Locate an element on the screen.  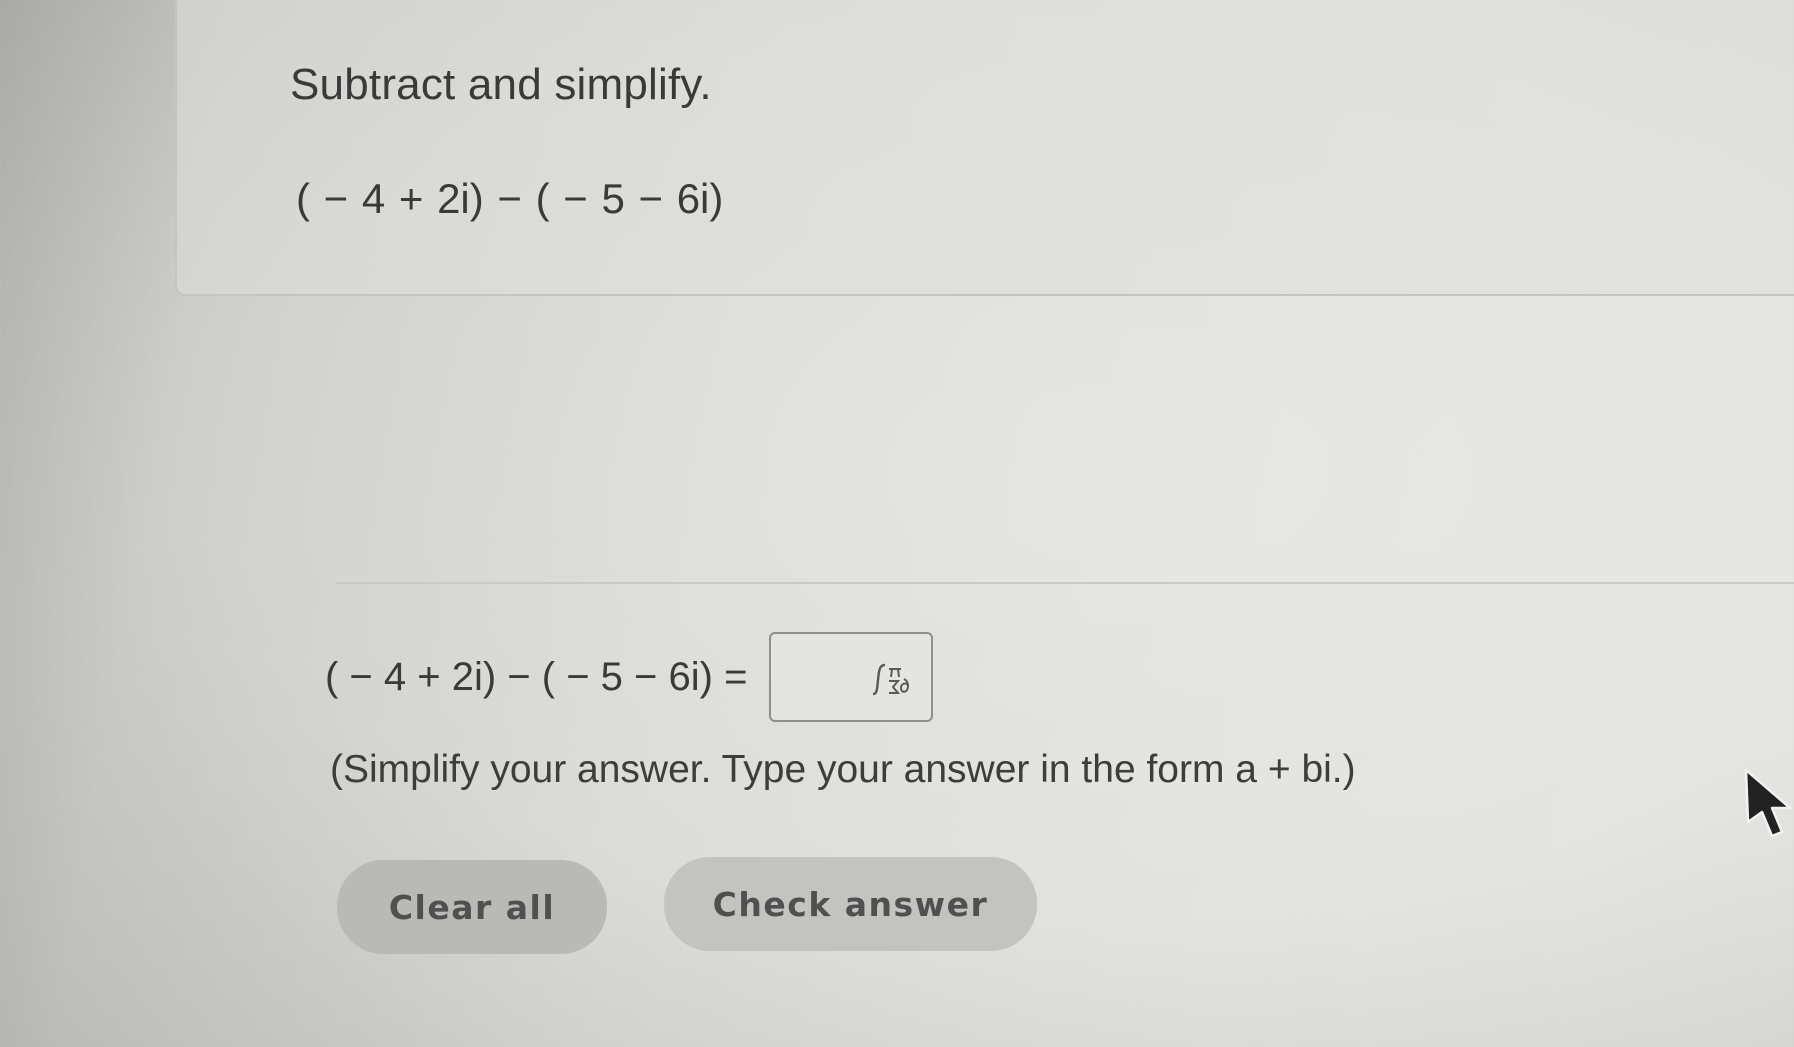
clear-all-button: Clear all is located at coordinates (472, 907).